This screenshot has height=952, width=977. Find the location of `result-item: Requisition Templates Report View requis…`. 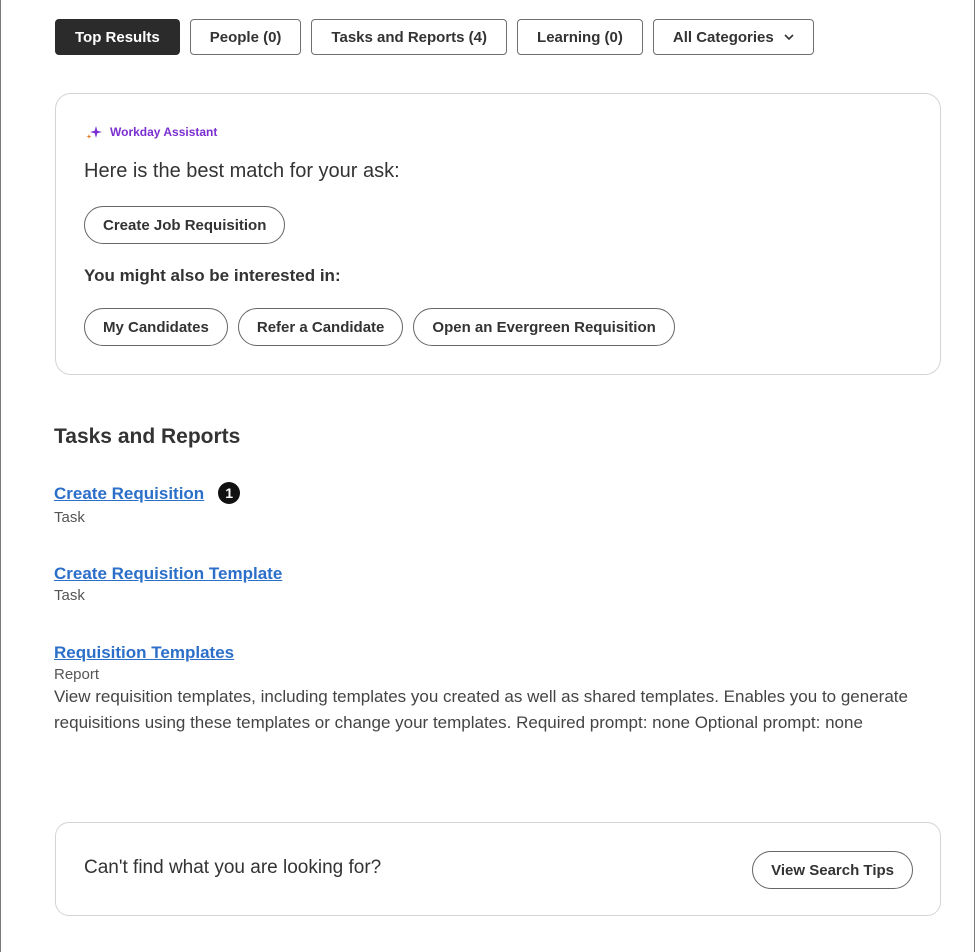

result-item: Requisition Templates Report View requis… is located at coordinates (489, 689).